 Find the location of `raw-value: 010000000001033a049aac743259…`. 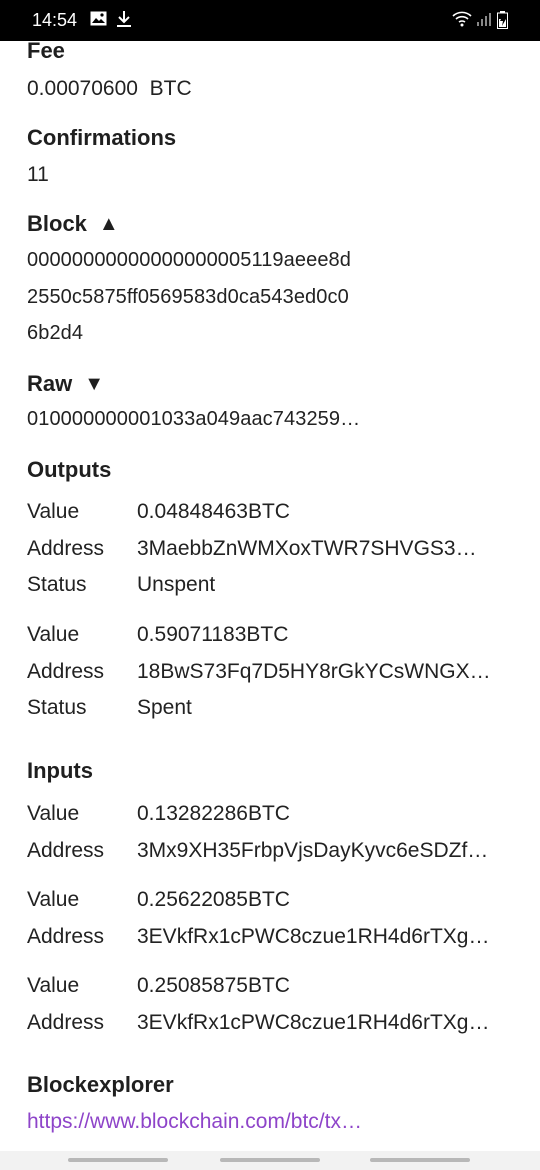

raw-value: 010000000001033a049aac743259… is located at coordinates (194, 419).